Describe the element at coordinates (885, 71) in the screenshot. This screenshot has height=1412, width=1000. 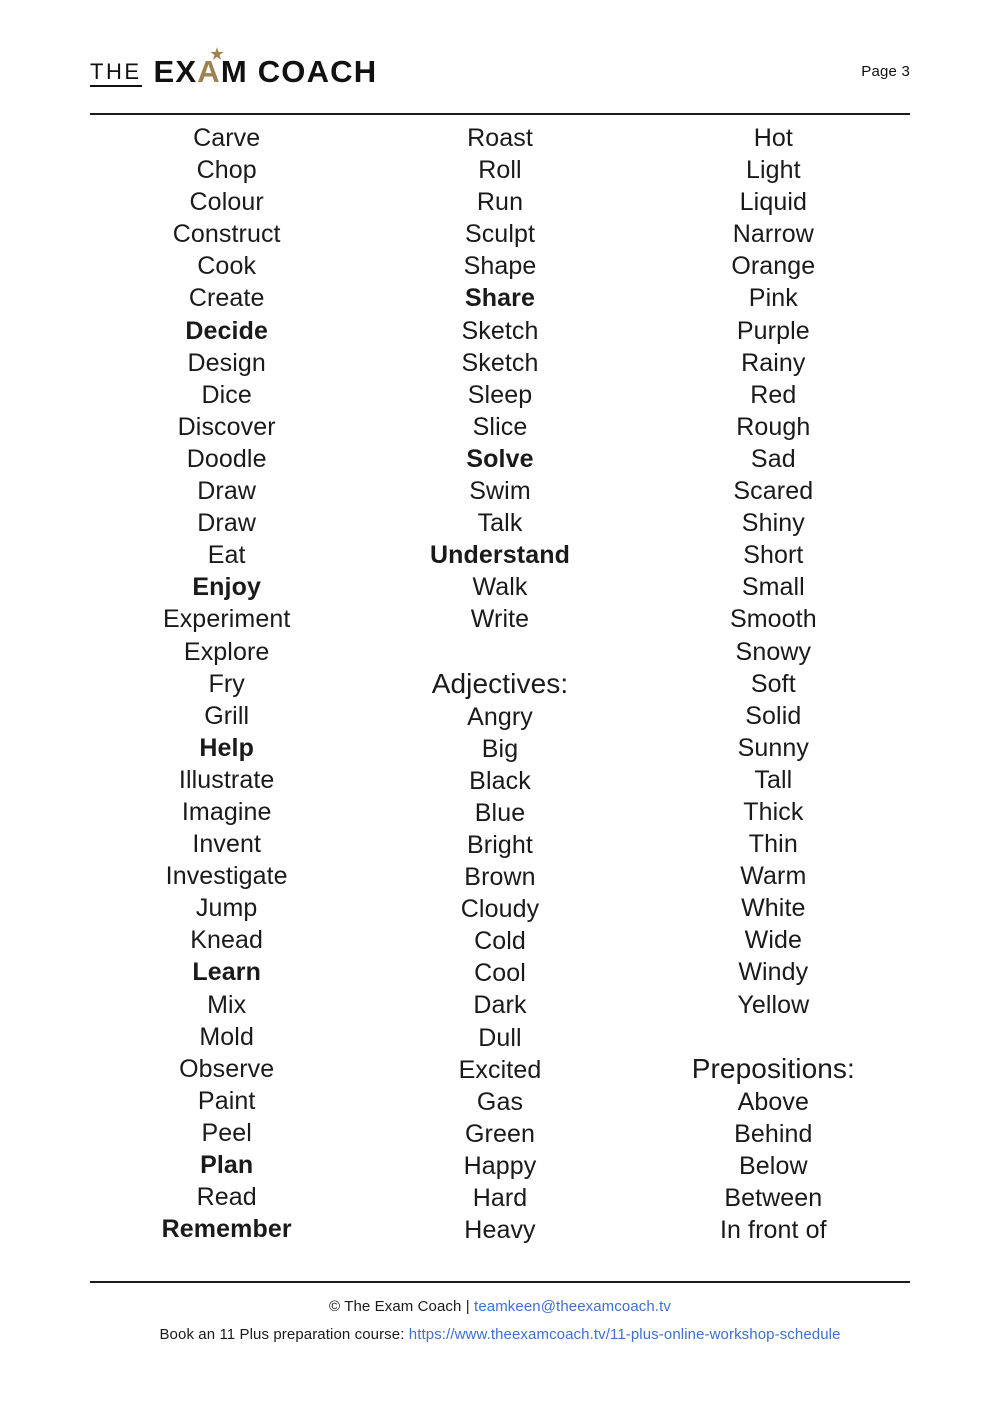
I see `page-number: Page 3` at that location.